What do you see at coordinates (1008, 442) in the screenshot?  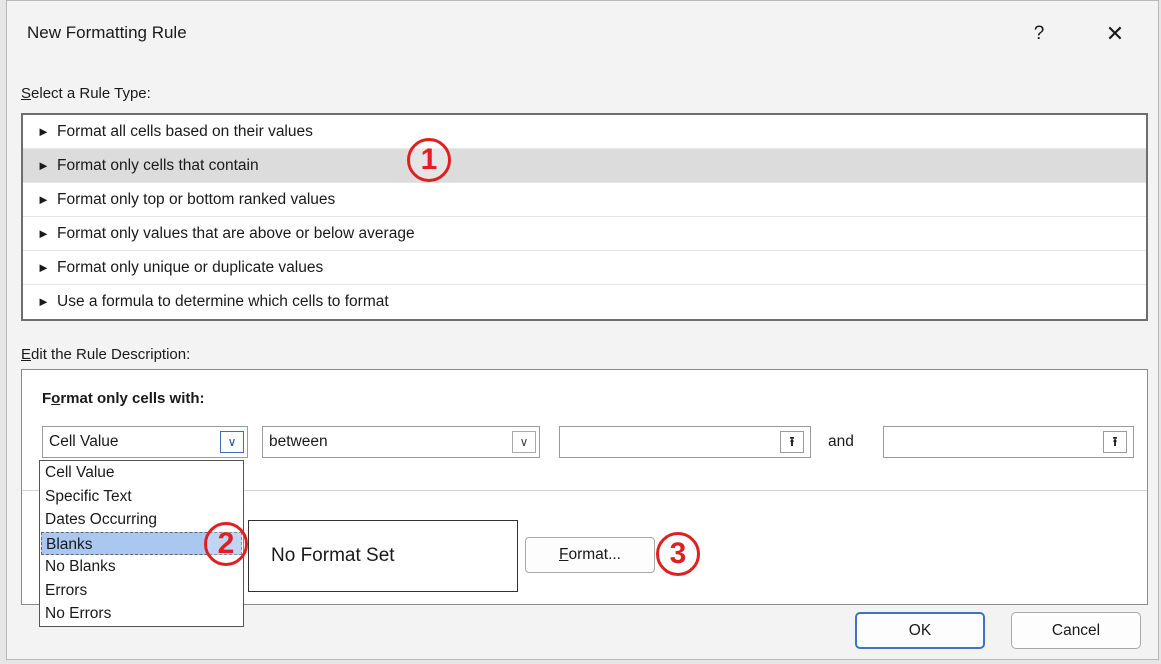 I see `max-value-input: ⭱` at bounding box center [1008, 442].